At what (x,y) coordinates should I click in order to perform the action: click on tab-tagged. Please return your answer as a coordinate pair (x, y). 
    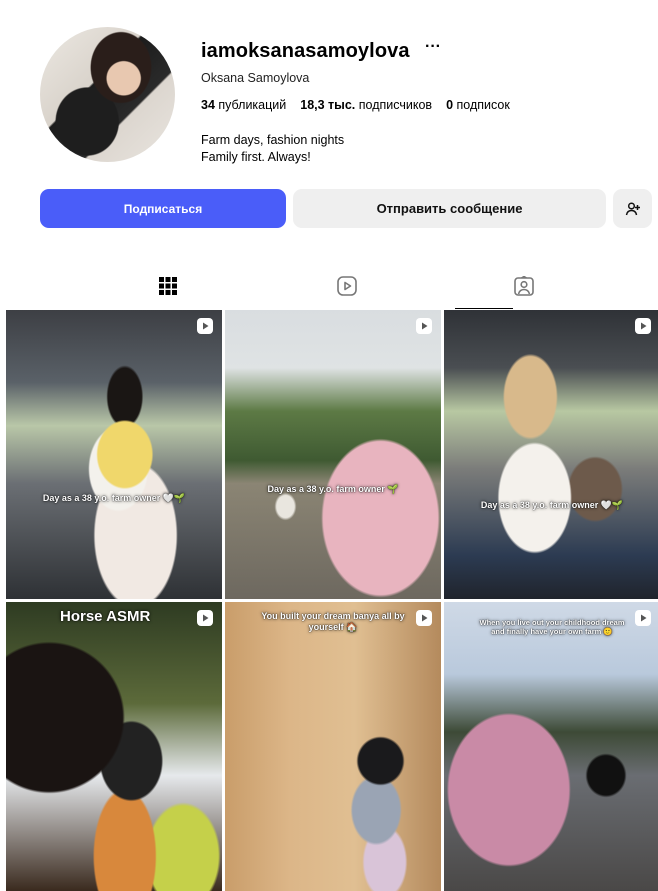
    Looking at the image, I should click on (524, 286).